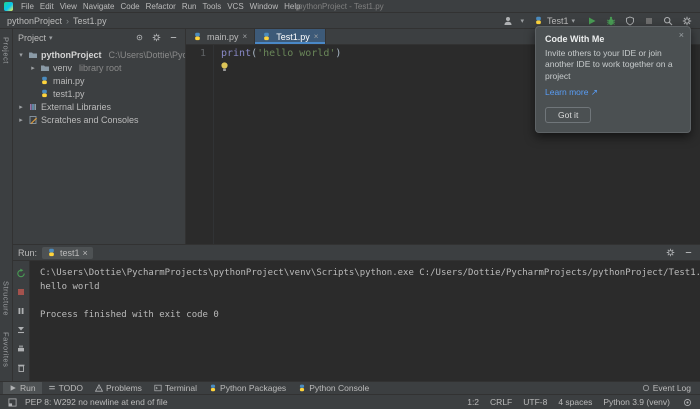  What do you see at coordinates (594, 92) in the screenshot?
I see `external-link-icon: ↗` at bounding box center [594, 92].